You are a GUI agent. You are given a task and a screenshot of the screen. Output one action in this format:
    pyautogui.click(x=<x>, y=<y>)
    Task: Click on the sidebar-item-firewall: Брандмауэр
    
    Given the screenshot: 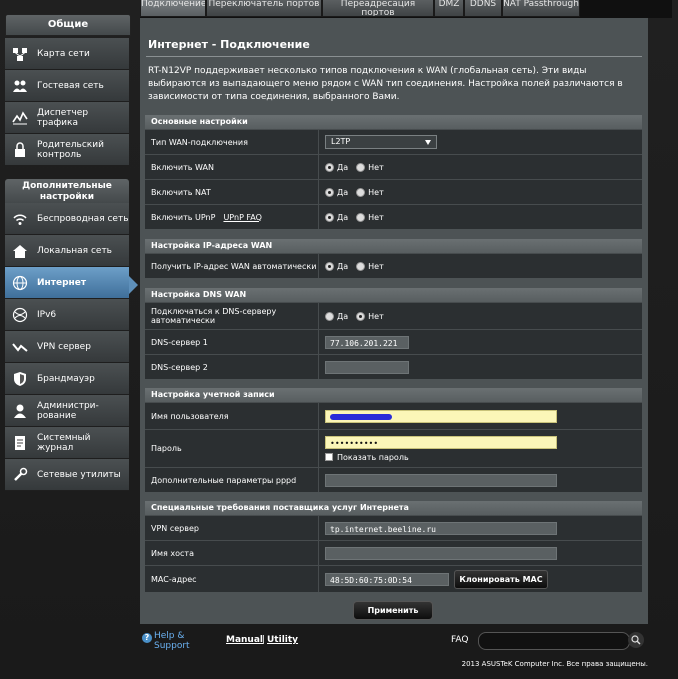 What is the action you would take?
    pyautogui.click(x=67, y=379)
    